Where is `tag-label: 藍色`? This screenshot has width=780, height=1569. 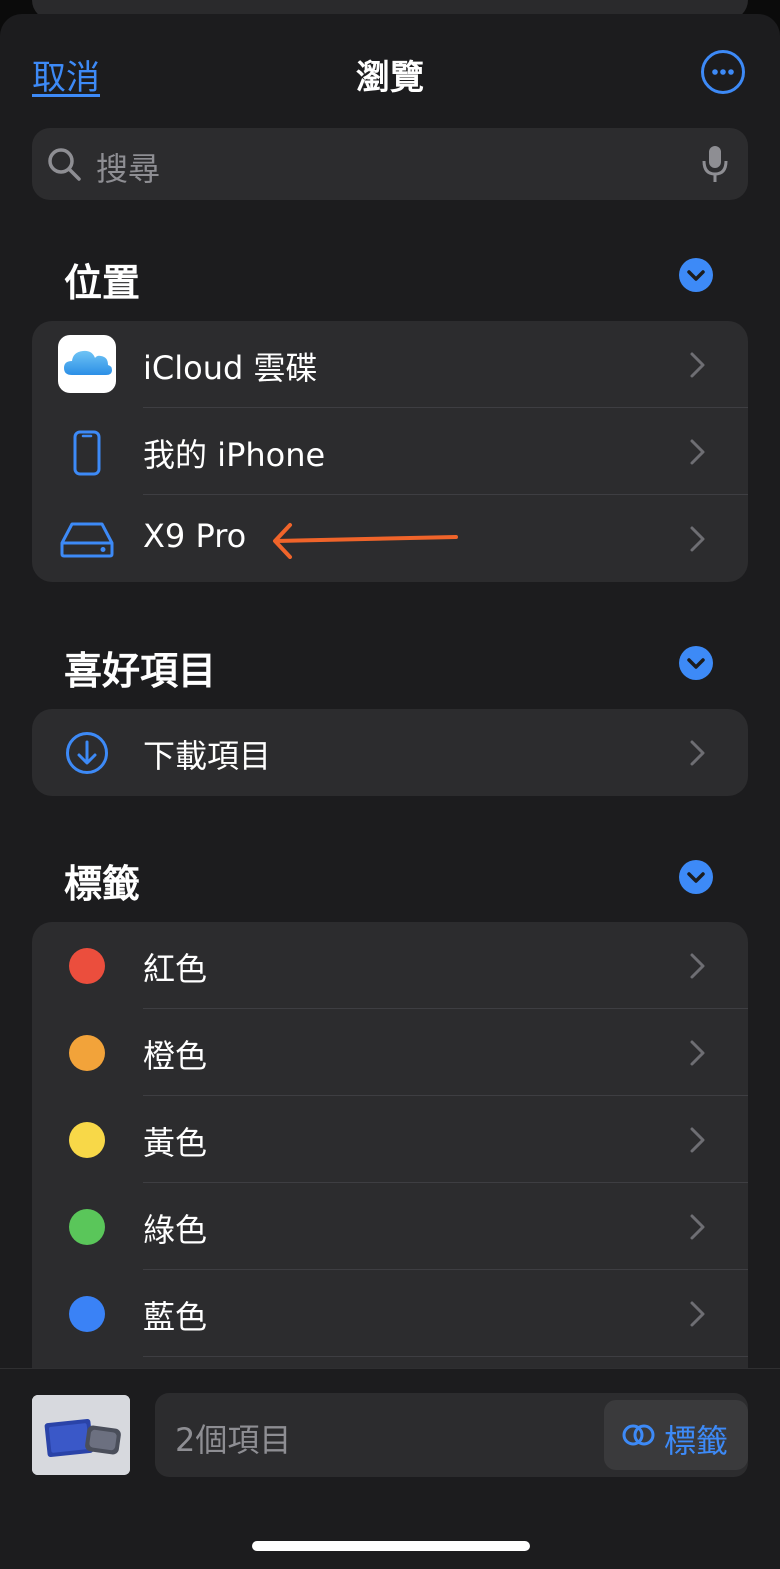 tag-label: 藍色 is located at coordinates (175, 1317).